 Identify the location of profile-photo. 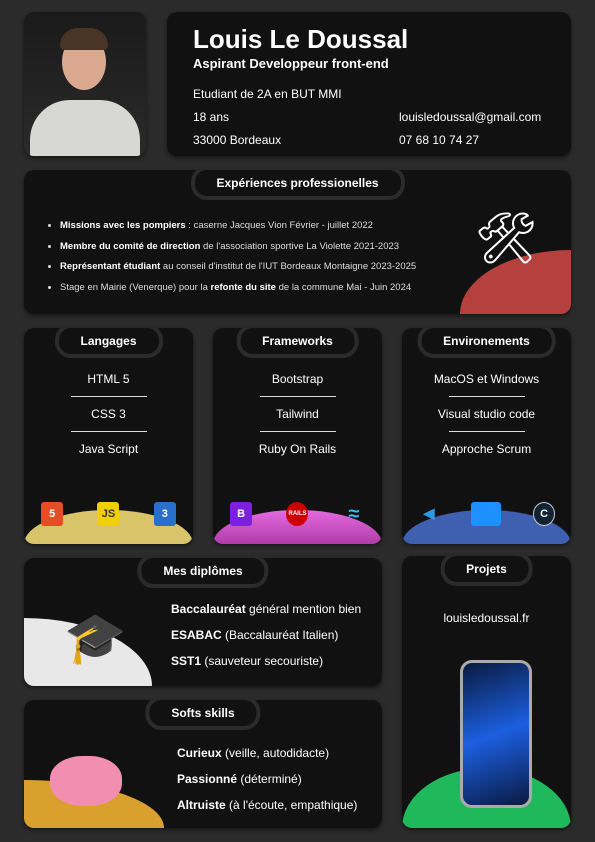
(85, 84).